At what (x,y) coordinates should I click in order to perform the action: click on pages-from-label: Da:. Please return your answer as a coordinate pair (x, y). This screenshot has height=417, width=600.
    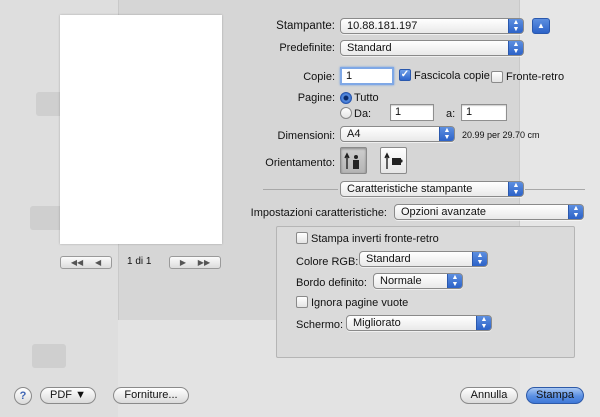
    Looking at the image, I should click on (363, 114).